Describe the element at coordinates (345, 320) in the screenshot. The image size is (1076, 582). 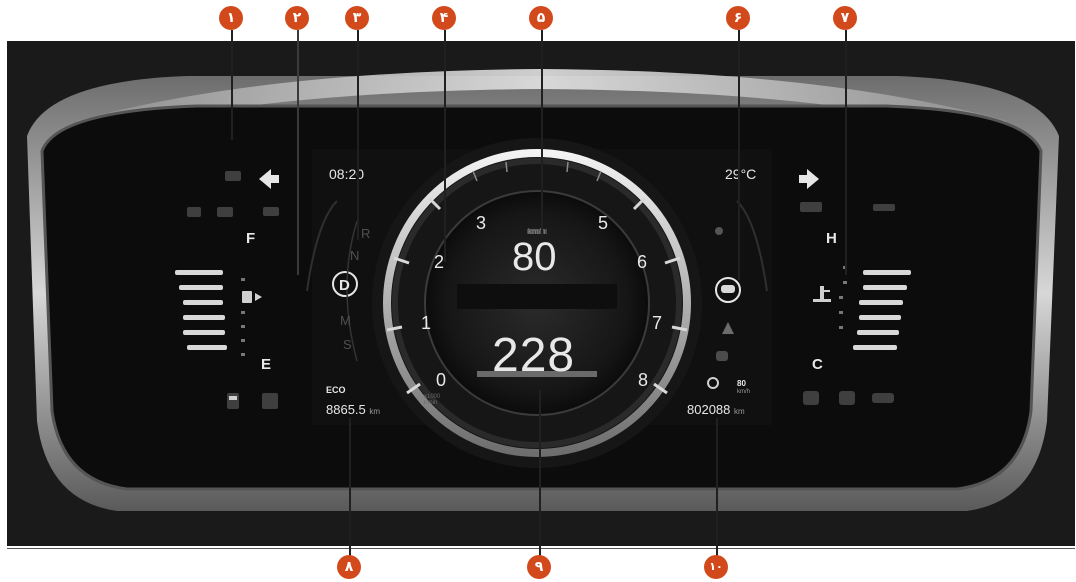
I see `gear-m: M` at that location.